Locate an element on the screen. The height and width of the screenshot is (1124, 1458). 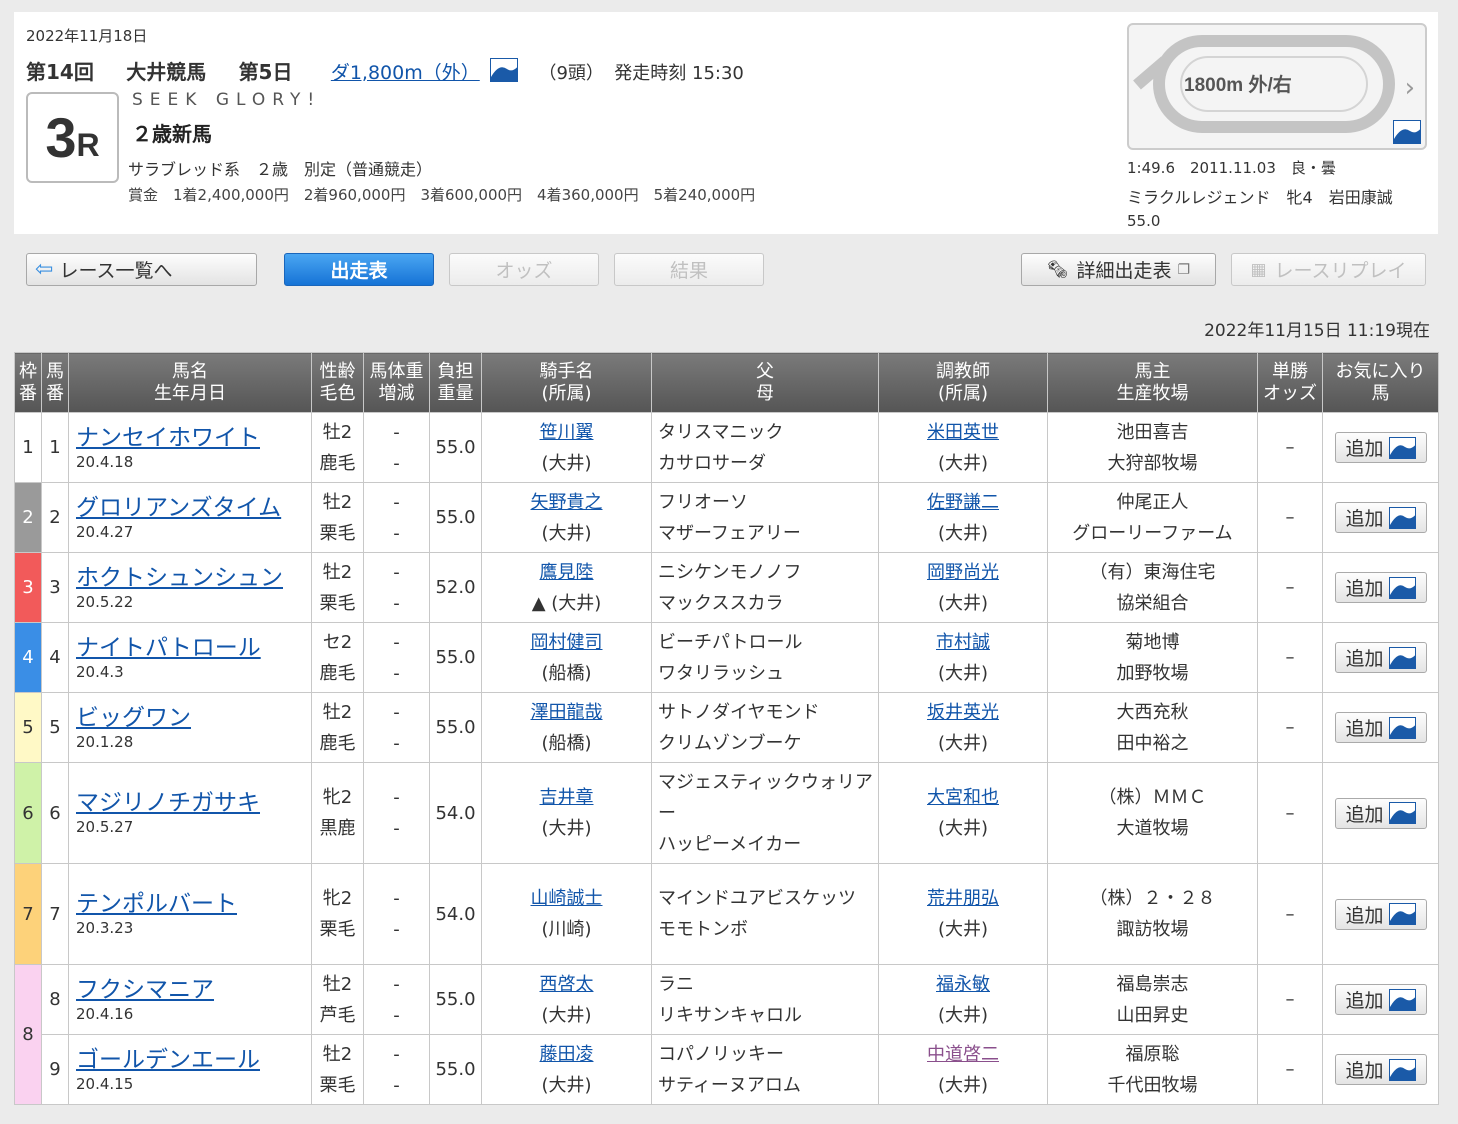
horse-name-link: テンポルバート is located at coordinates (156, 904).